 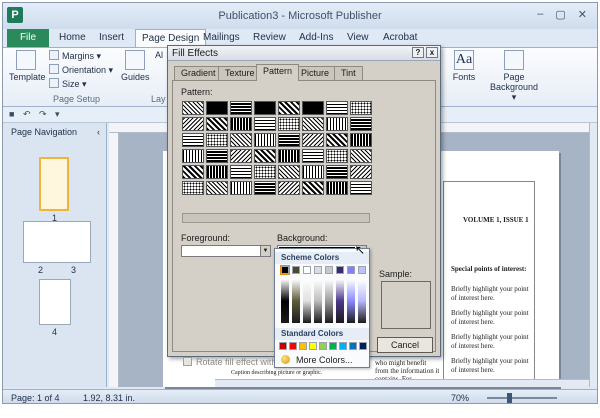 What do you see at coordinates (72, 38) in the screenshot?
I see `tab-home: Home` at bounding box center [72, 38].